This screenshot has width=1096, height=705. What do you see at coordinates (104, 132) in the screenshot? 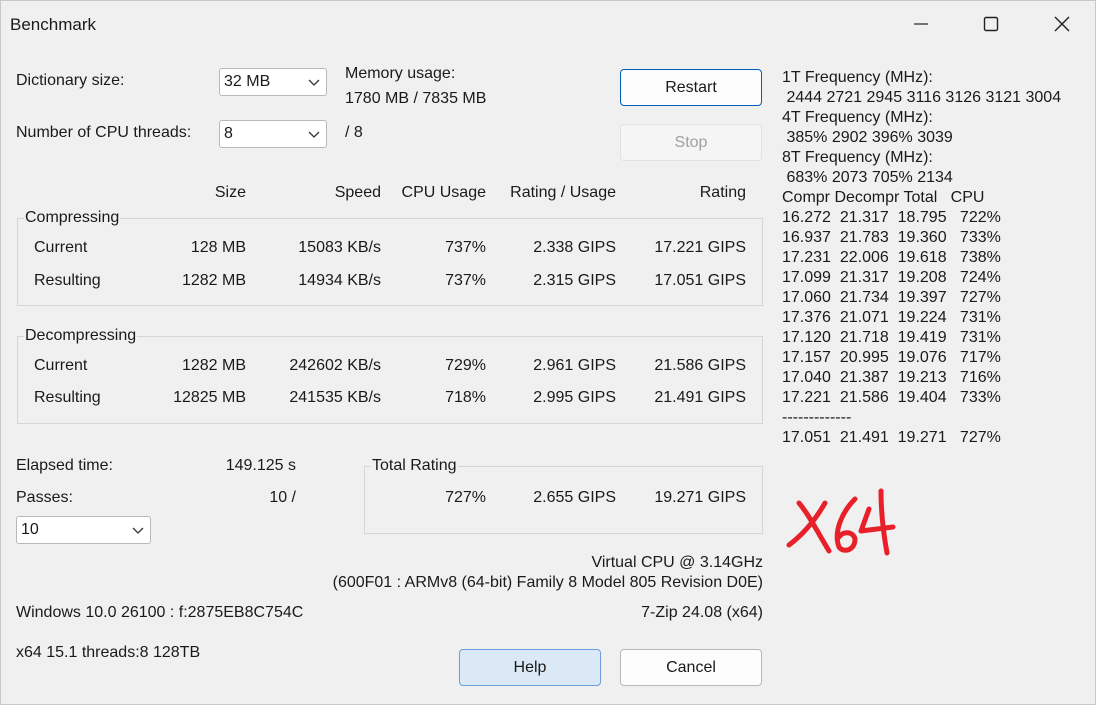
I see `cpu-threads-label: Number of CPU threads:` at bounding box center [104, 132].